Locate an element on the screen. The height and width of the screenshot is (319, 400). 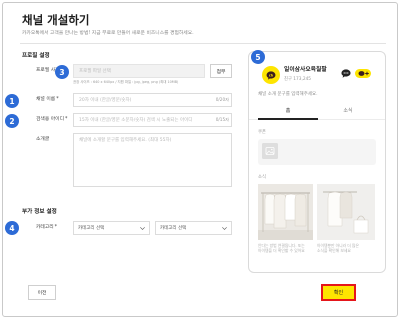
channel-name-label-text: 채널 이름 is located at coordinates (46, 99).